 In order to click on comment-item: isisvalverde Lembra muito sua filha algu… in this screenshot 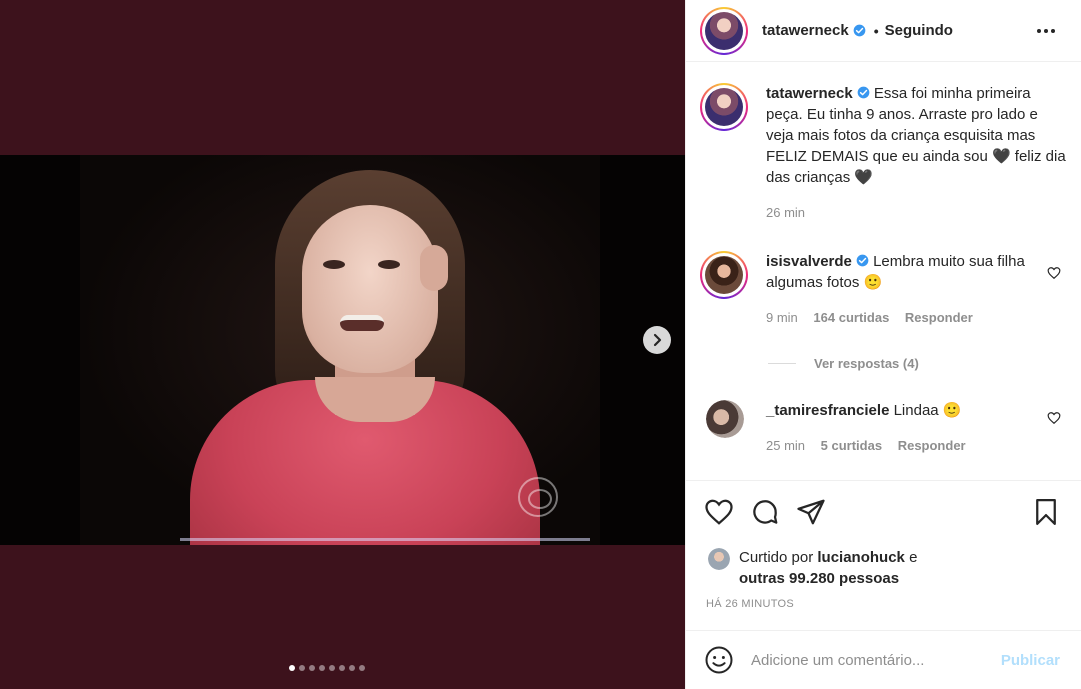, I will do `click(885, 289)`.